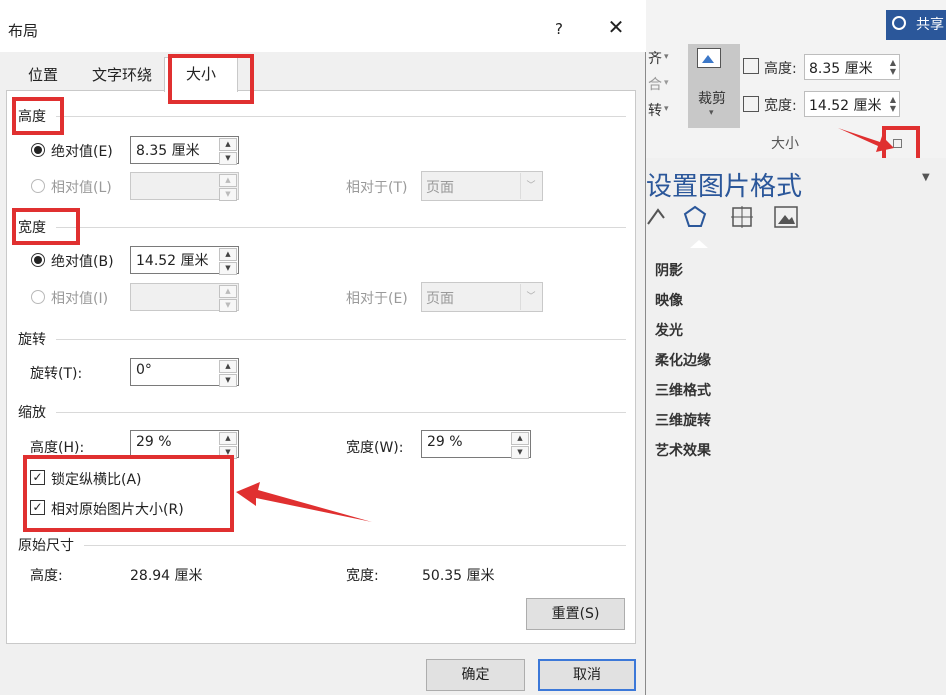 The height and width of the screenshot is (695, 946). I want to click on width-relative-label: 相对值(I), so click(80, 299).